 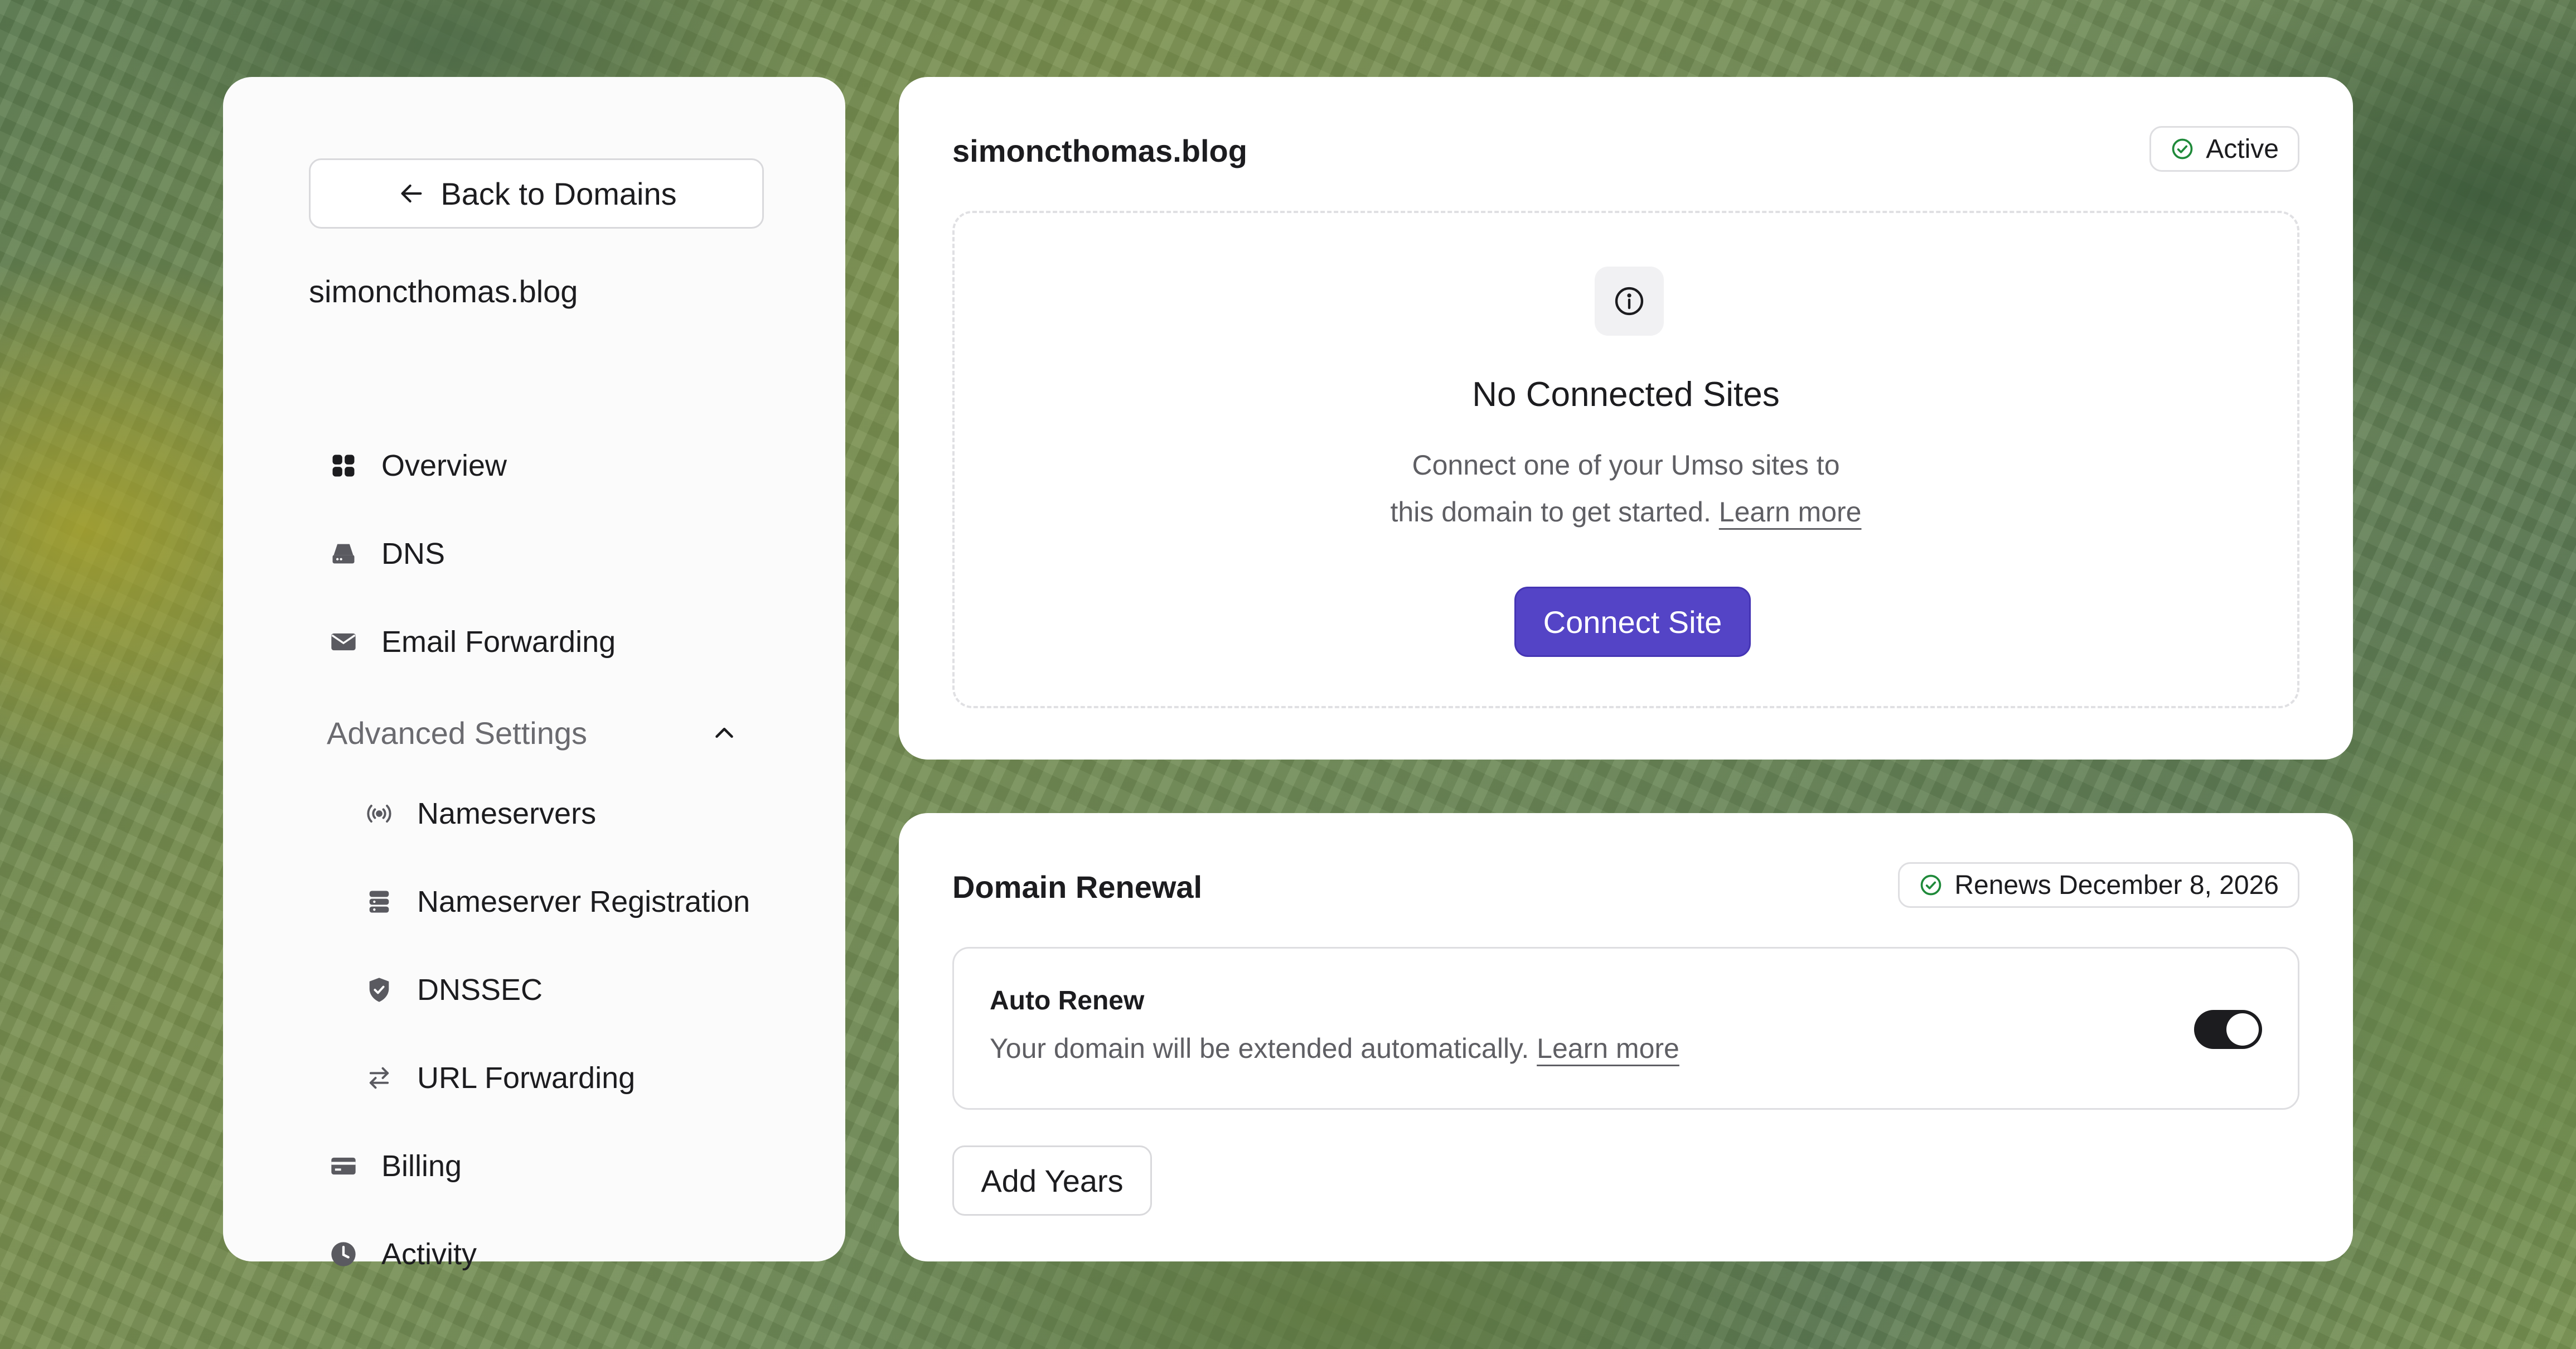 I want to click on sidebar-item-label: URL Forwarding, so click(x=526, y=1078).